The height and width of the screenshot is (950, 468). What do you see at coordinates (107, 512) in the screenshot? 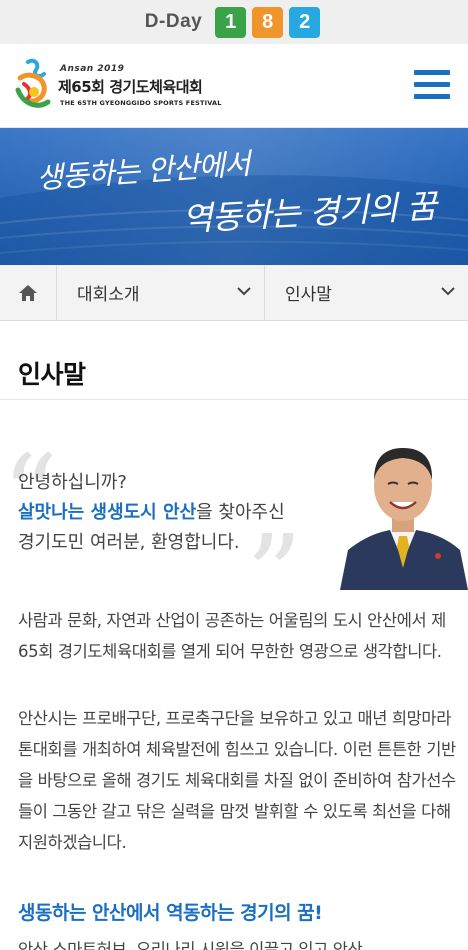
I see `greeting-highlight: 살맛나는 생생도시 안산` at bounding box center [107, 512].